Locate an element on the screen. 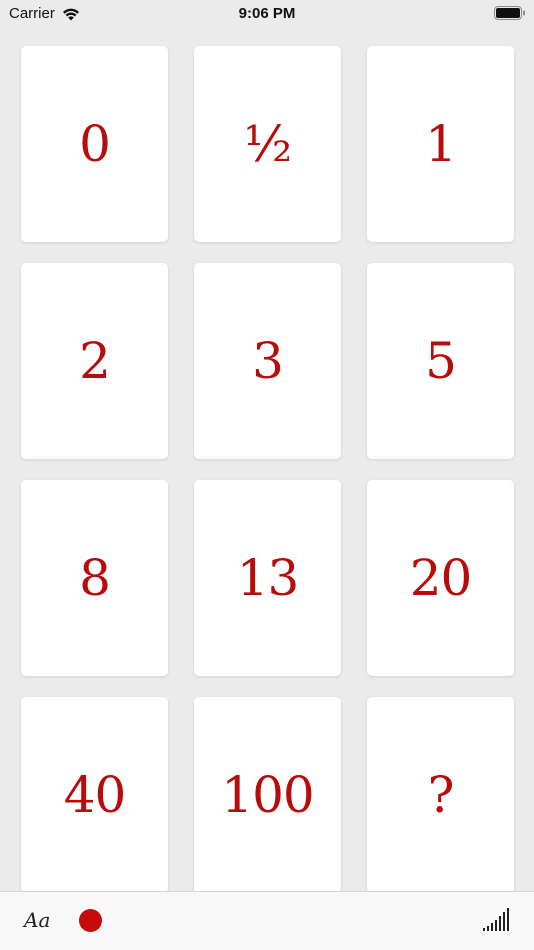 Image resolution: width=534 pixels, height=950 pixels. card-value: 2 is located at coordinates (95, 361).